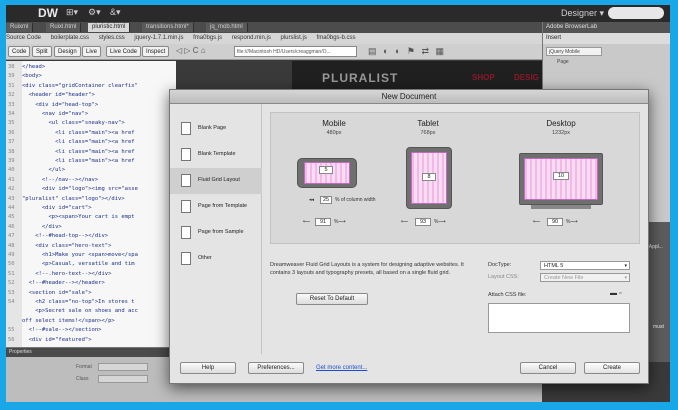 The width and height of the screenshot is (678, 410). I want to click on category-blank-page: Blank Page, so click(216, 129).